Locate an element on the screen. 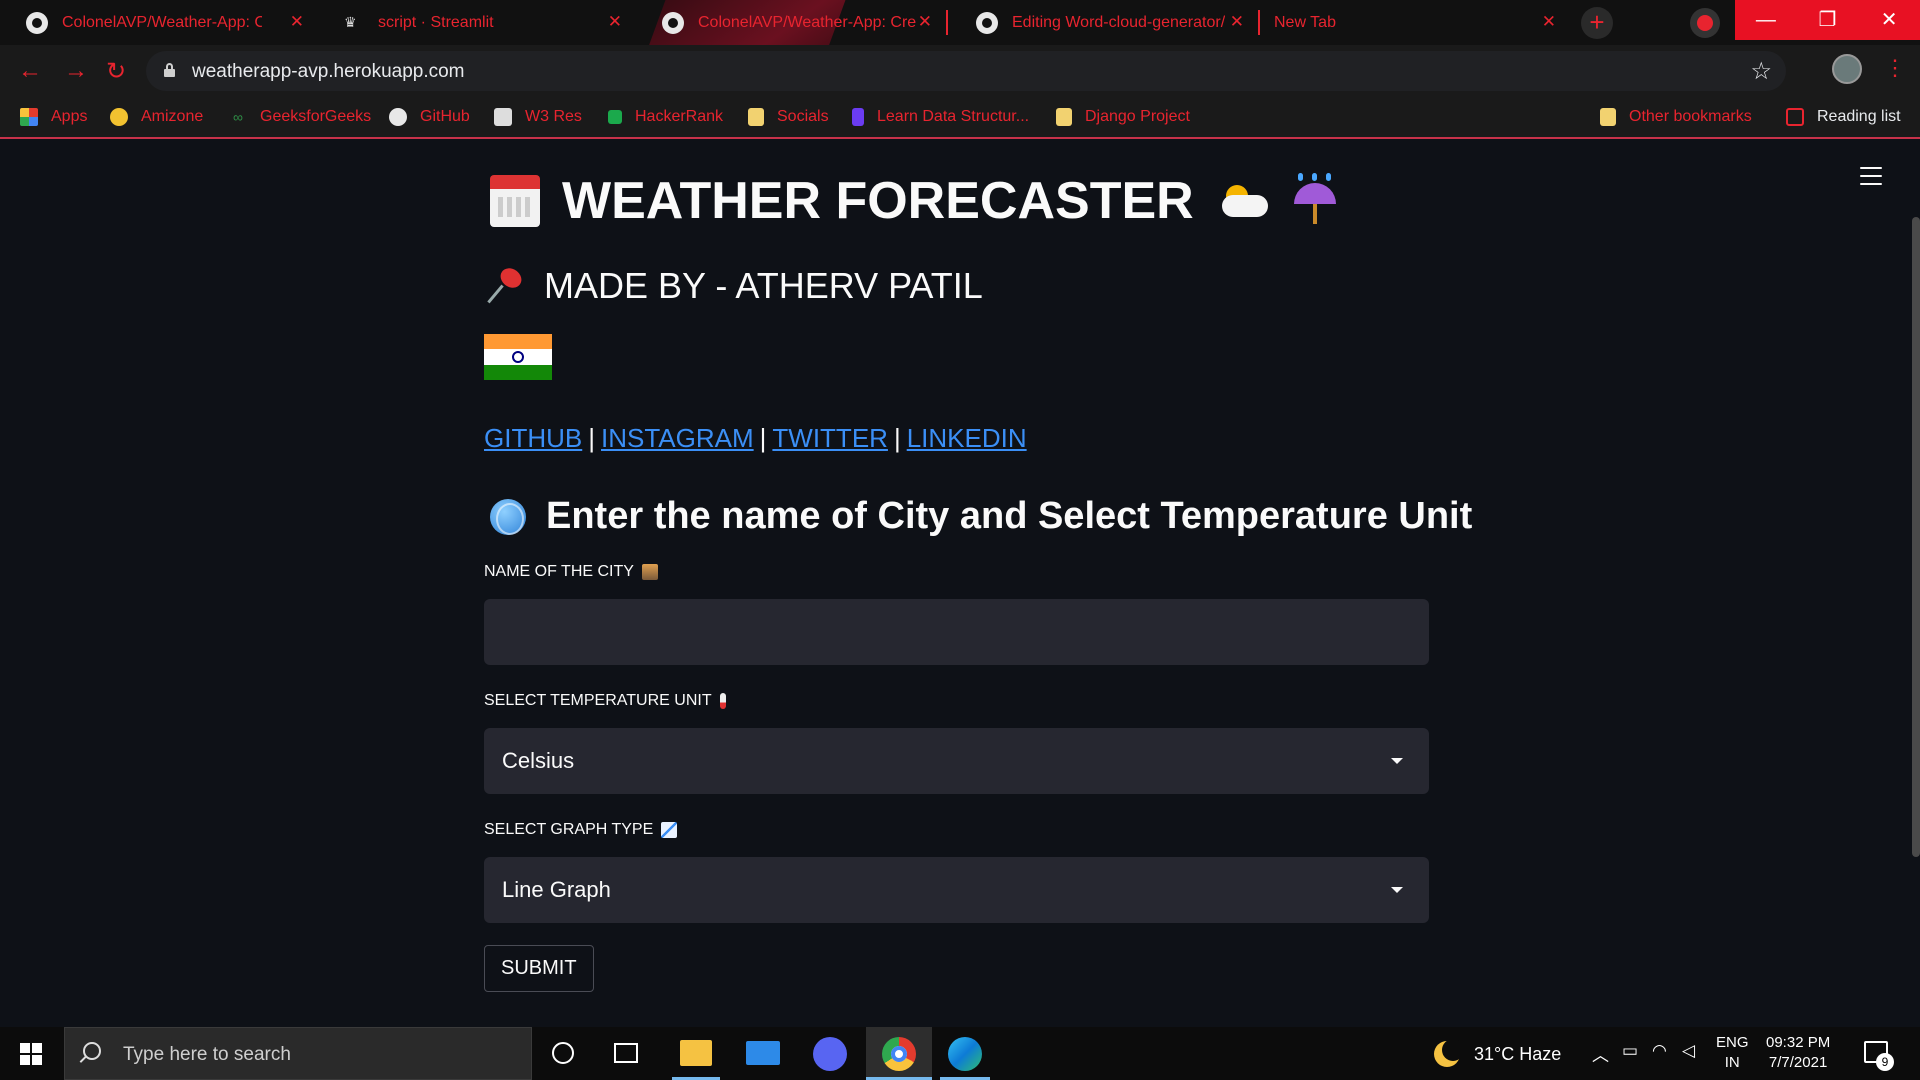  scrollbar is located at coordinates (1916, 537).